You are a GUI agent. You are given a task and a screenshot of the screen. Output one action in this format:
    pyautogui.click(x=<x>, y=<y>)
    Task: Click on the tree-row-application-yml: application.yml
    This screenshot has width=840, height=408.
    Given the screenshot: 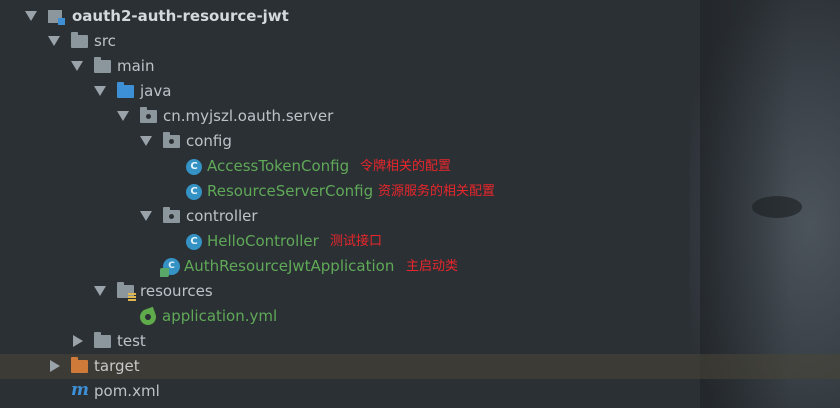 What is the action you would take?
    pyautogui.click(x=420, y=316)
    